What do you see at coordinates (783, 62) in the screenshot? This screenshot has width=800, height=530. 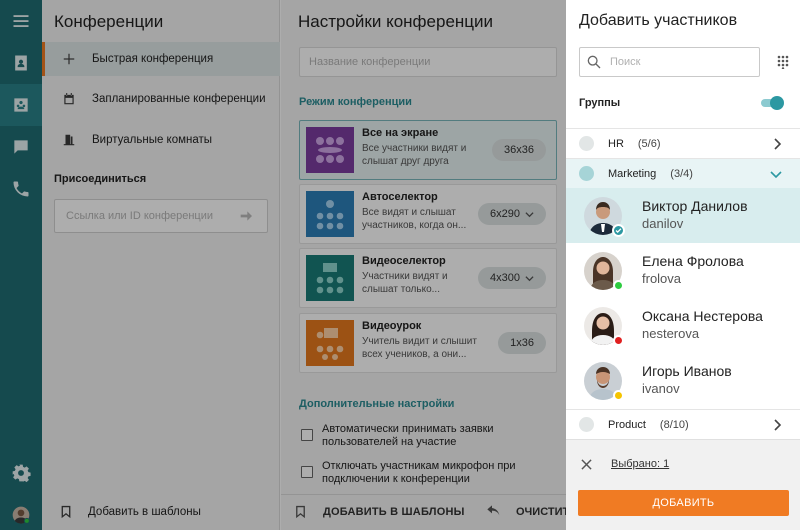 I see `dialpad-icon` at bounding box center [783, 62].